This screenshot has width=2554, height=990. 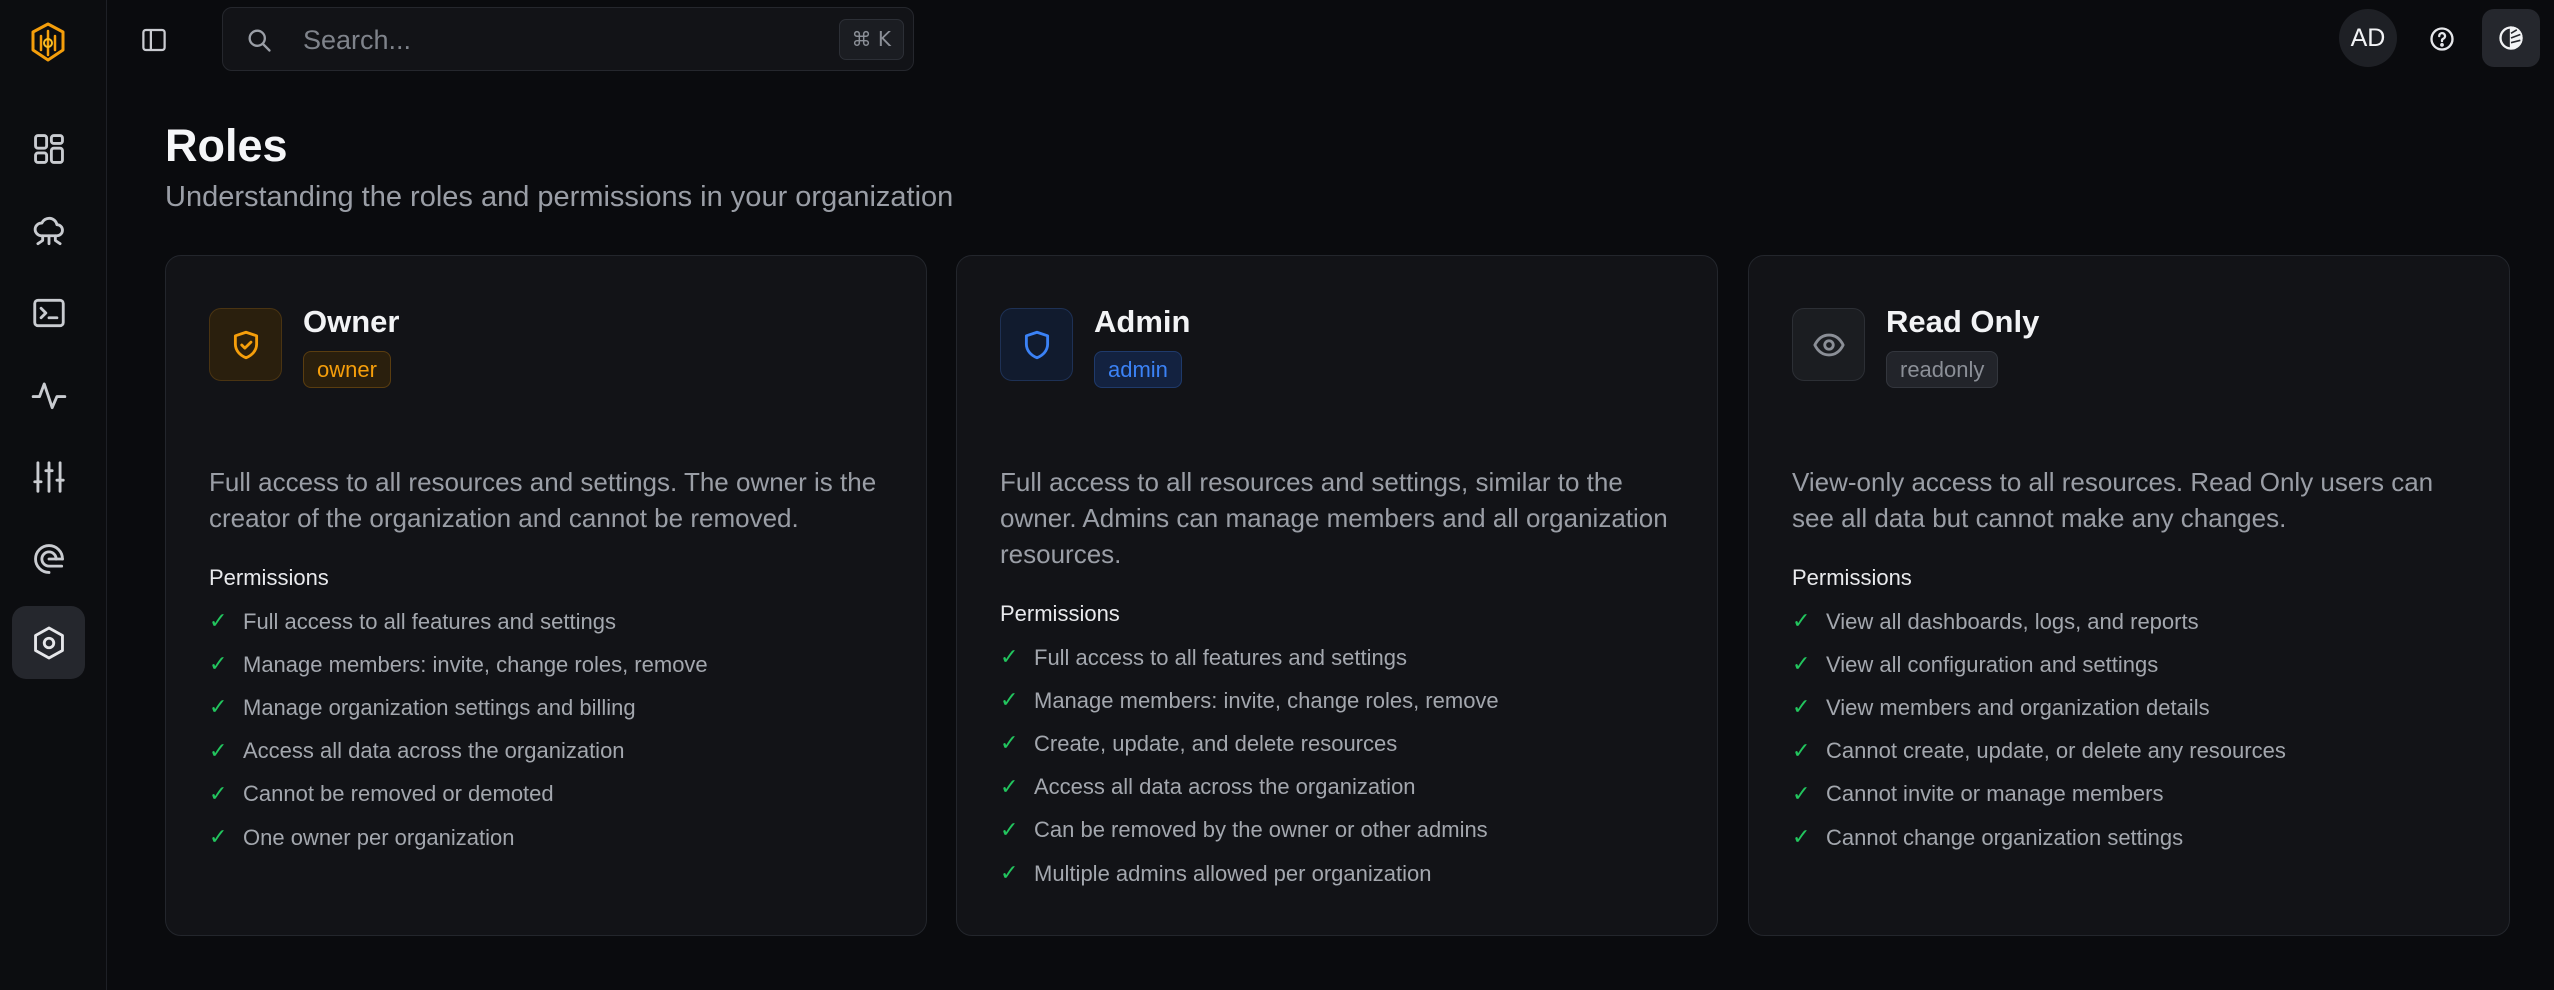 What do you see at coordinates (1978, 794) in the screenshot?
I see `list-item: ✓ Cannot invite or manage members` at bounding box center [1978, 794].